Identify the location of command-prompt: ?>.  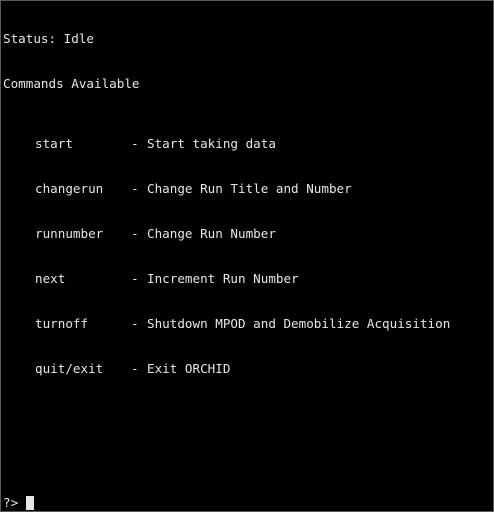
(18, 502).